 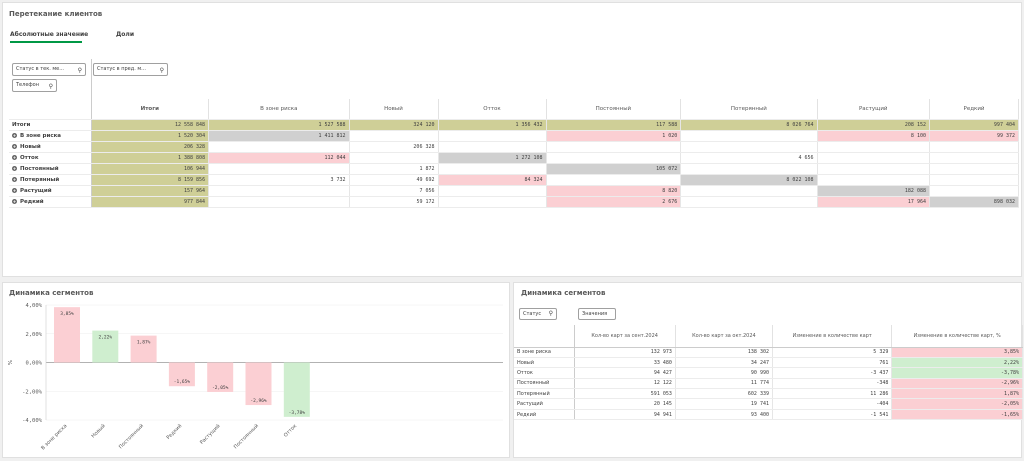 I want to click on row-label: + Новый, so click(x=50, y=147).